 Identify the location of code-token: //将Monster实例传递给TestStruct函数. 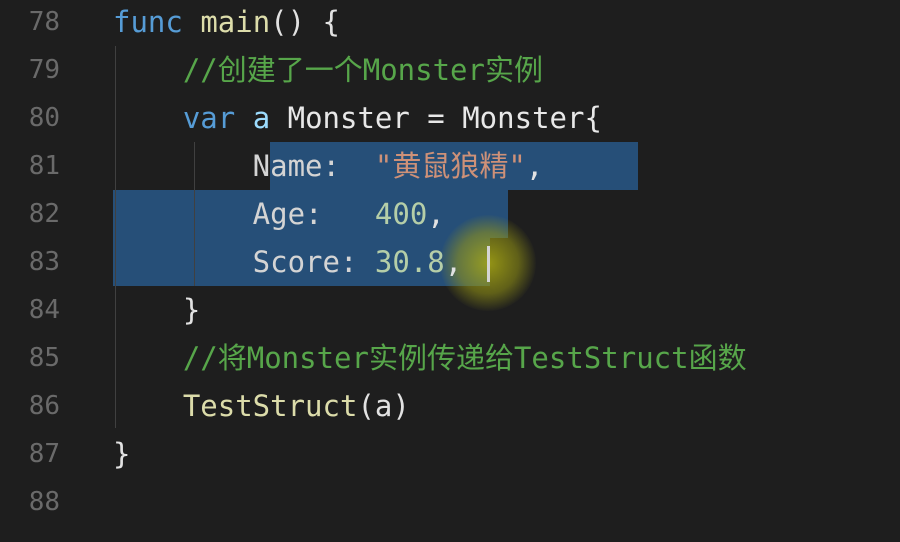
(430, 358).